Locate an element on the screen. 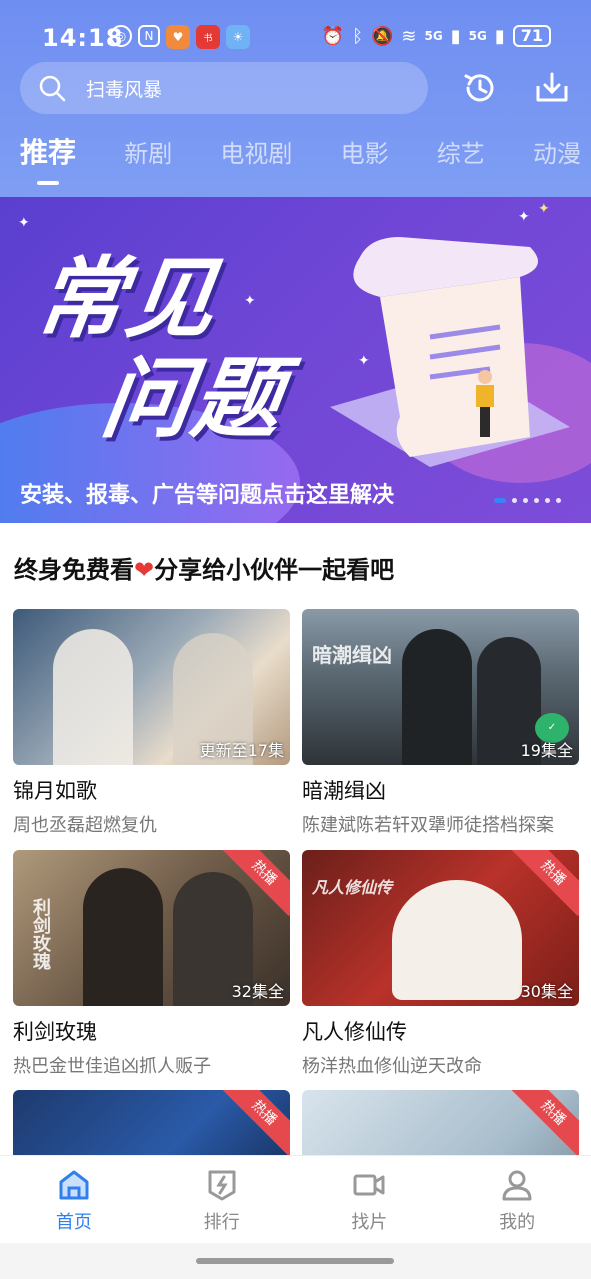 This screenshot has height=1279, width=591. nav-label: 找片 is located at coordinates (369, 1222).